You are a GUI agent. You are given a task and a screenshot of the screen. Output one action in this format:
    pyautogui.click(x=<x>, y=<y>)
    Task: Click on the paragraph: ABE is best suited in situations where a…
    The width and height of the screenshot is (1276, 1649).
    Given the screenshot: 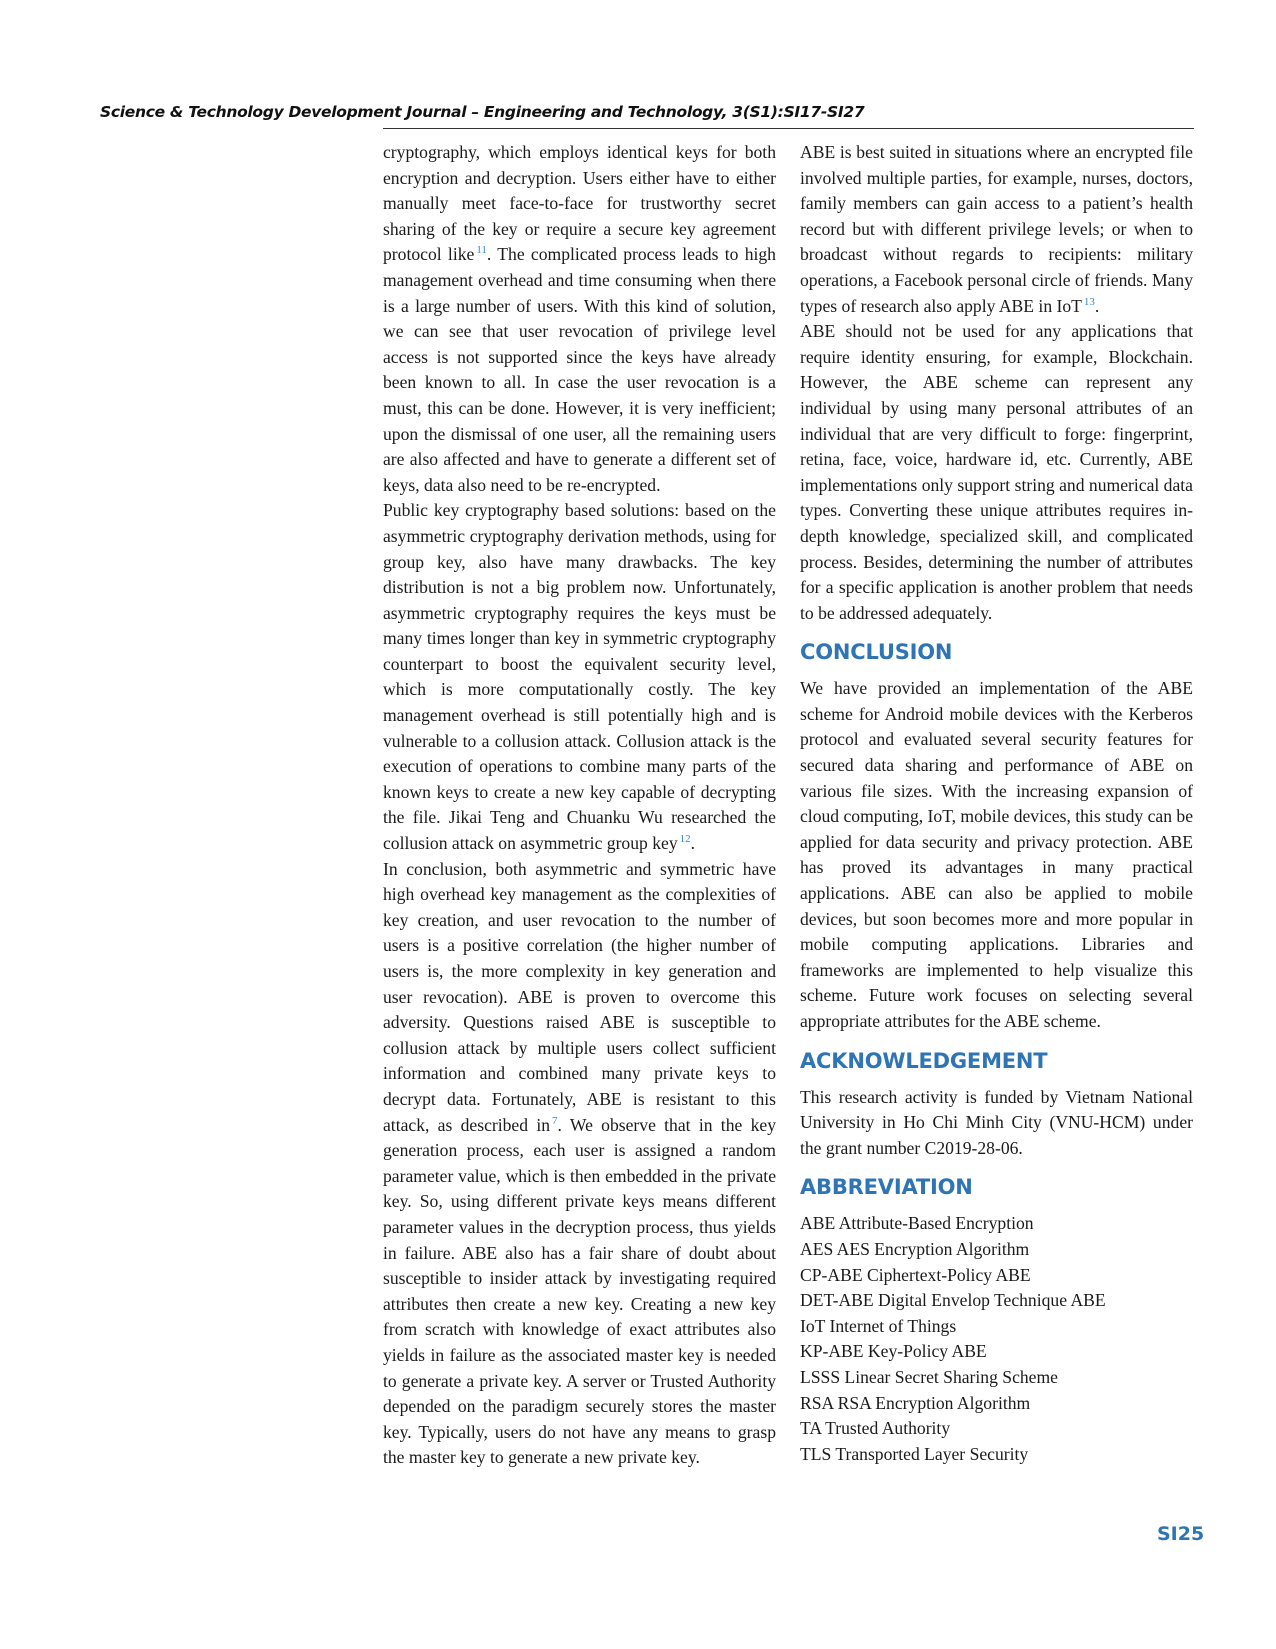 What is the action you would take?
    pyautogui.click(x=996, y=229)
    